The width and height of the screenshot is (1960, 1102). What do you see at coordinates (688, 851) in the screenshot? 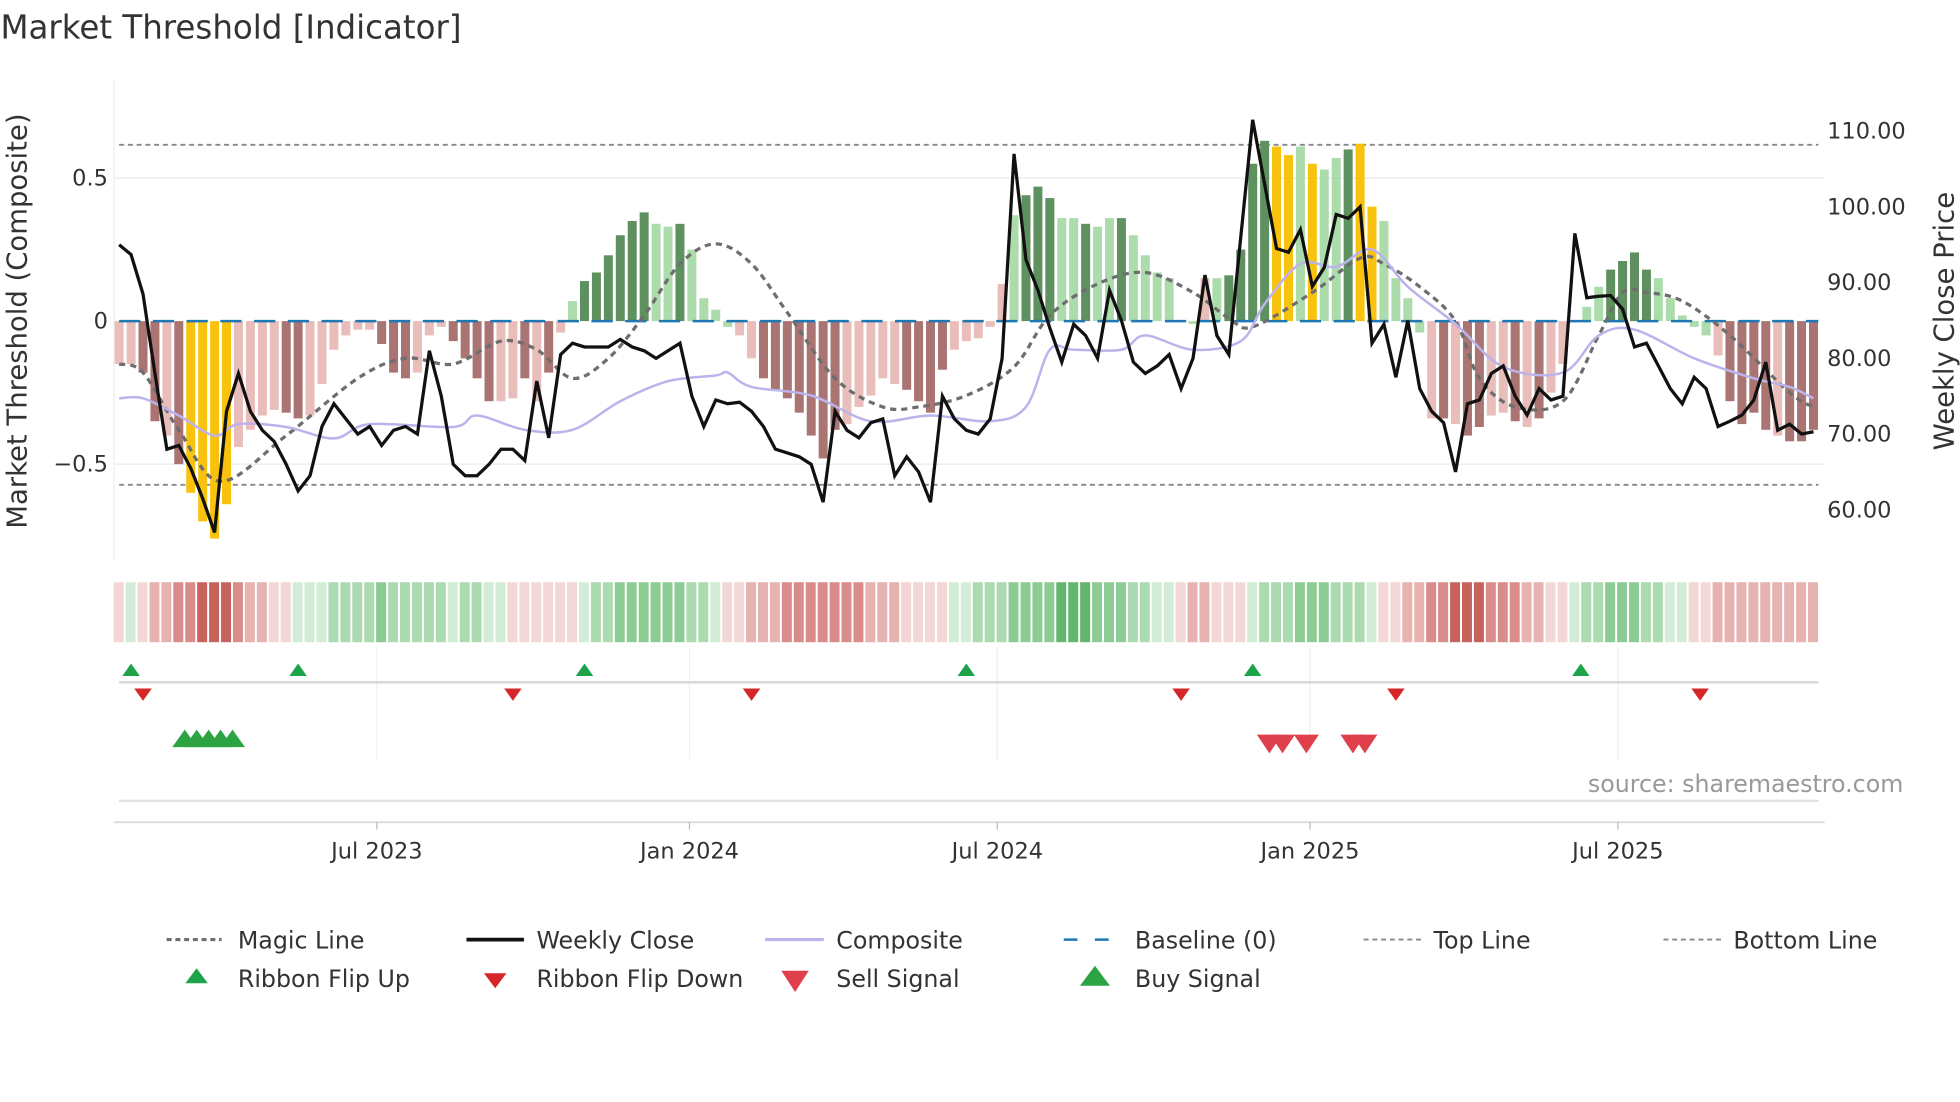
I see `x-tick-label: Jan 2024` at bounding box center [688, 851].